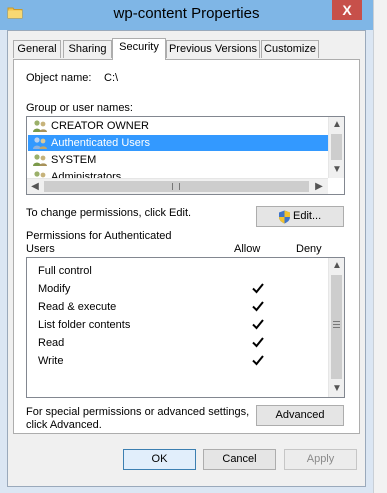 Image resolution: width=387 pixels, height=493 pixels. What do you see at coordinates (109, 213) in the screenshot?
I see `change-permissions-text: To change permissions, click Edit.` at bounding box center [109, 213].